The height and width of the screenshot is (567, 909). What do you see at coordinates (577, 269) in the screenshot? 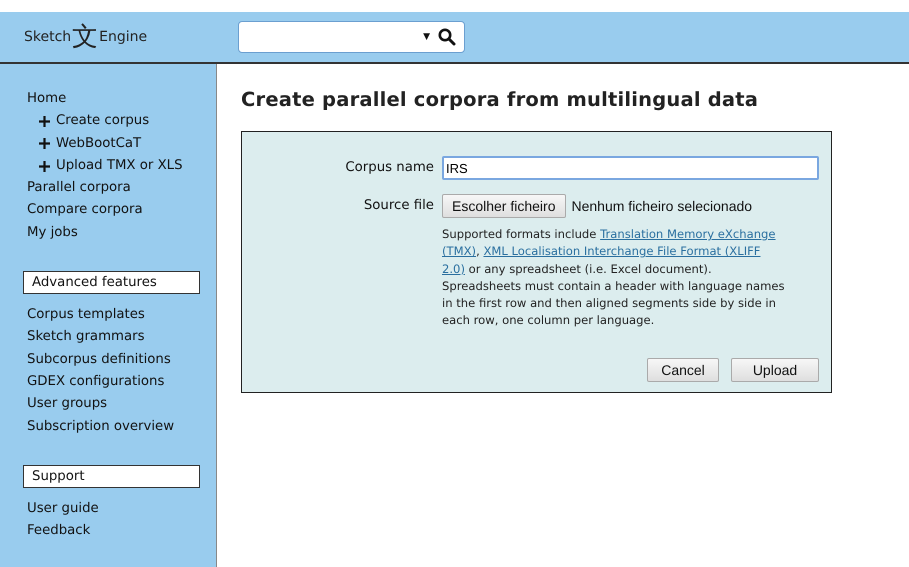
I see `help-text: 2.0) or any spreadsheet (i.e. Excel document).` at bounding box center [577, 269].